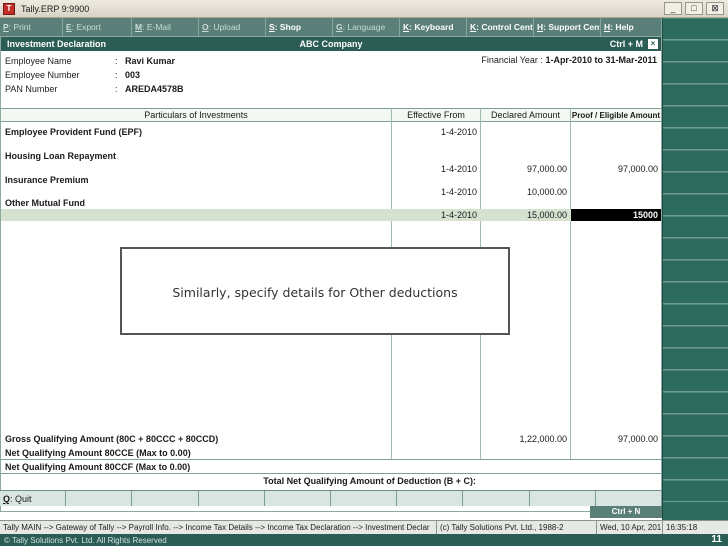  What do you see at coordinates (74, 132) in the screenshot?
I see `row-label-epf: Employee Provident Fund (EPF)` at bounding box center [74, 132].